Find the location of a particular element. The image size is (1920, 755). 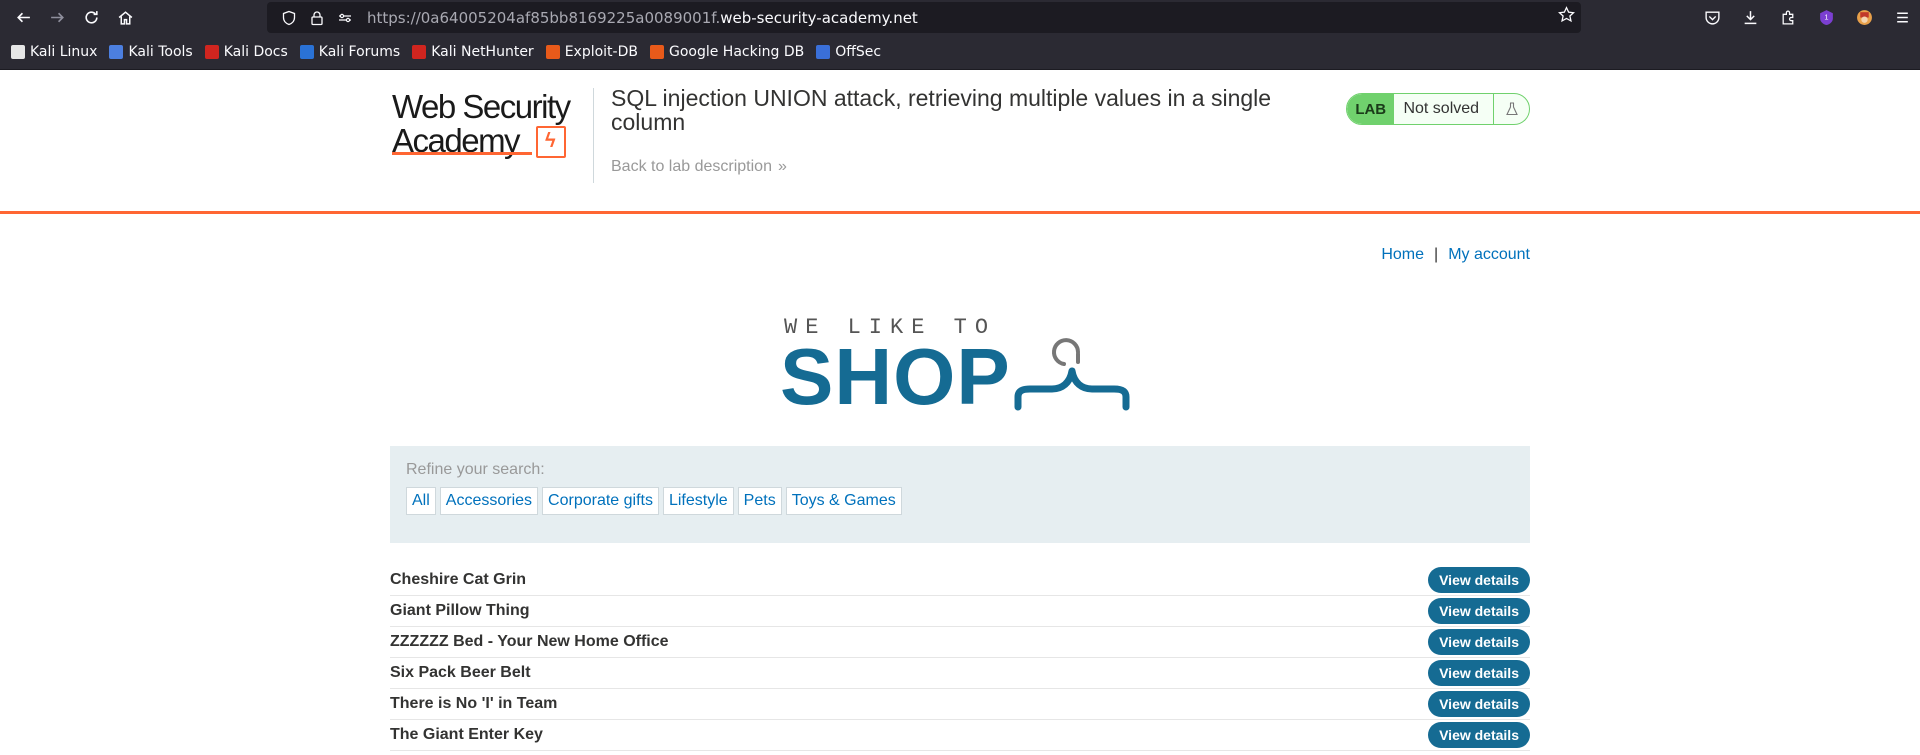

category-filter-link: Corporate gifts is located at coordinates (600, 501).